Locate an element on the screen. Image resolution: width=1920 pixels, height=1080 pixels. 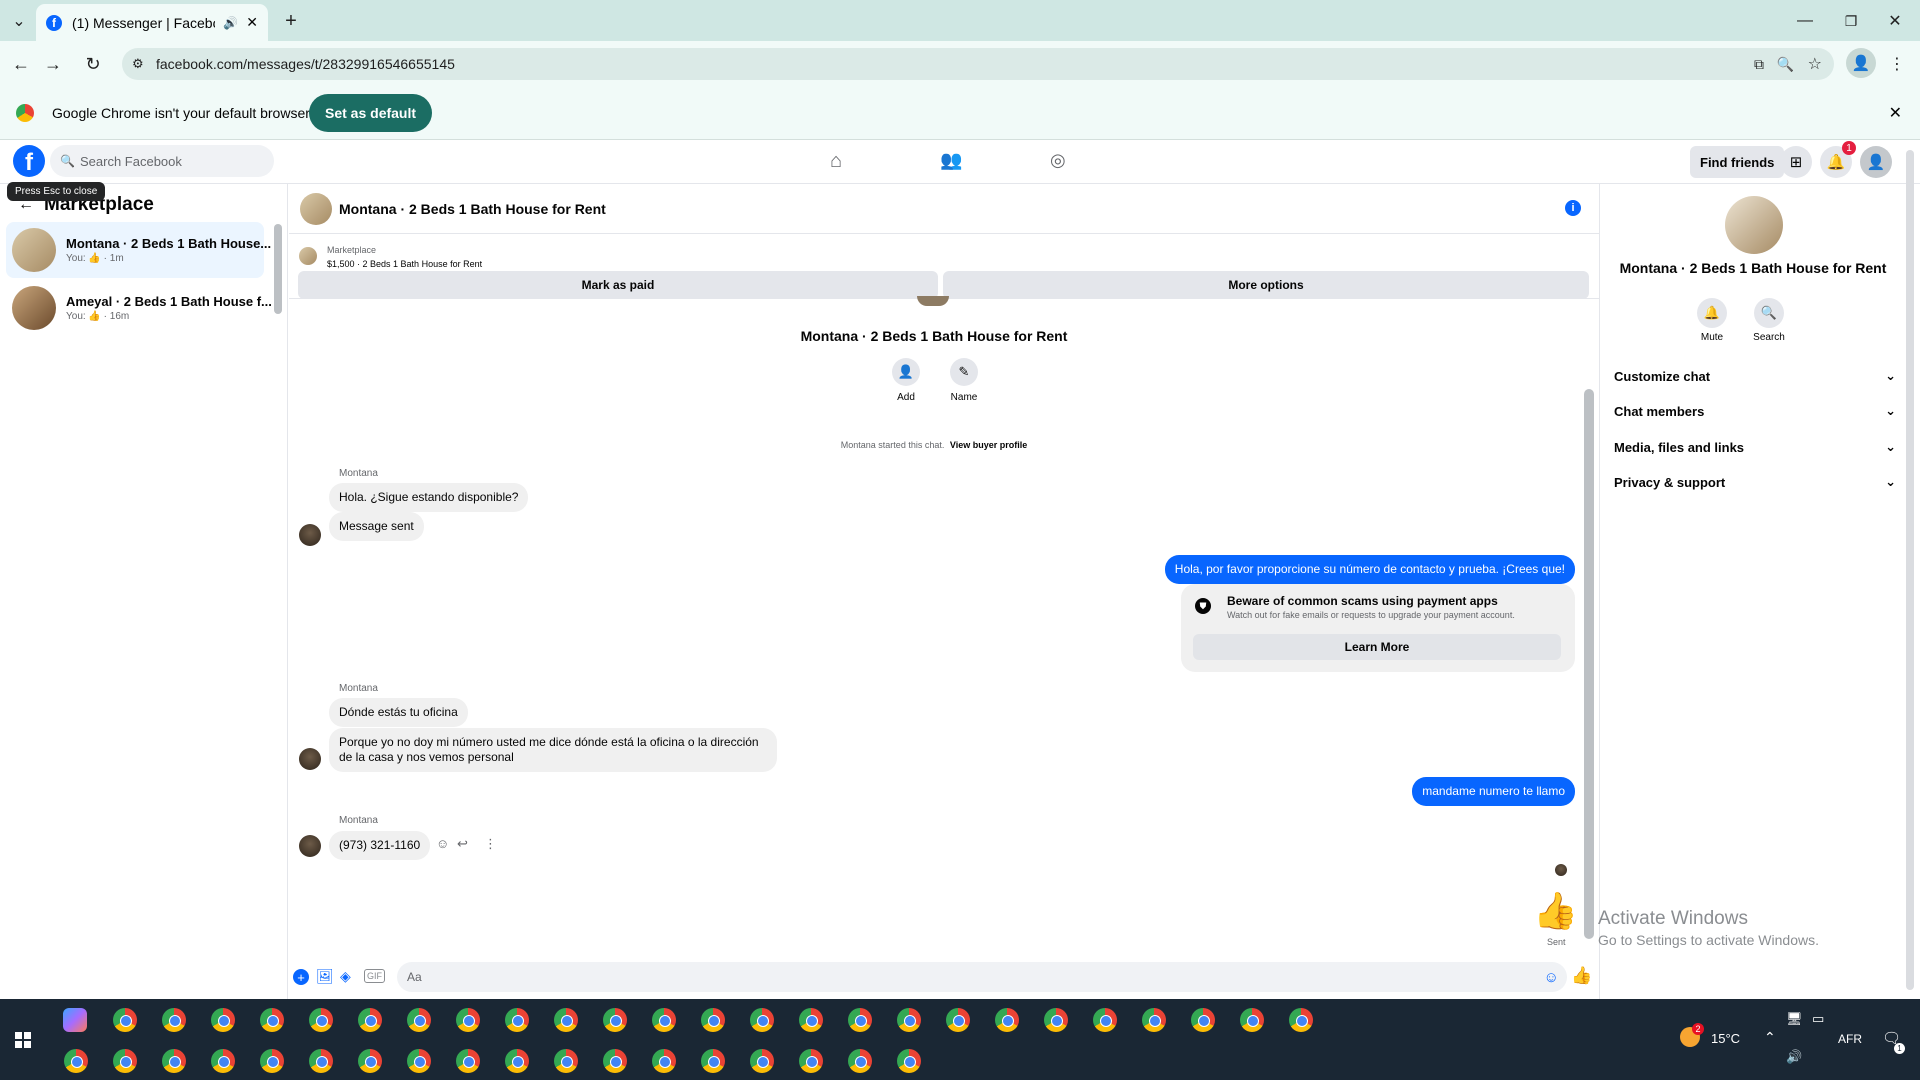
more-actions-icon: ⋮ is located at coordinates (490, 844).